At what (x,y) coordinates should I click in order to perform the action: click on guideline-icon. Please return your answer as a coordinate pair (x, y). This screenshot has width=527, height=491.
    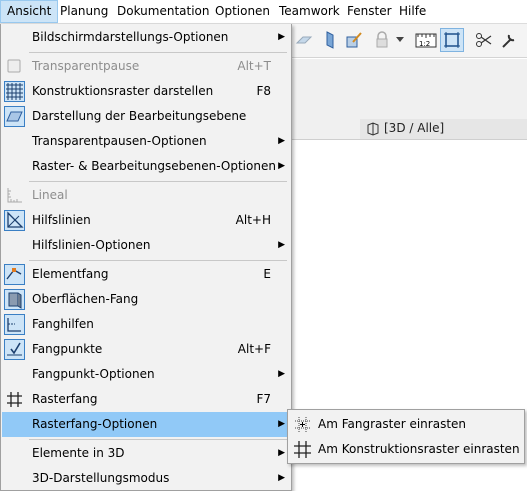
    Looking at the image, I should click on (14, 220).